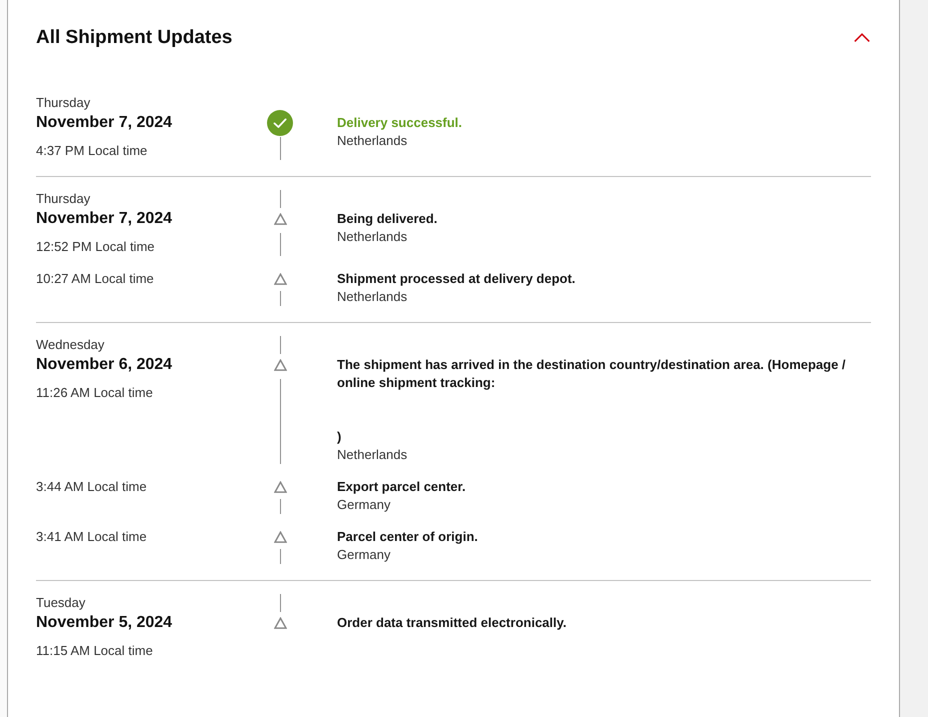  Describe the element at coordinates (95, 651) in the screenshot. I see `time-label: 11:15 AM Local time` at that location.